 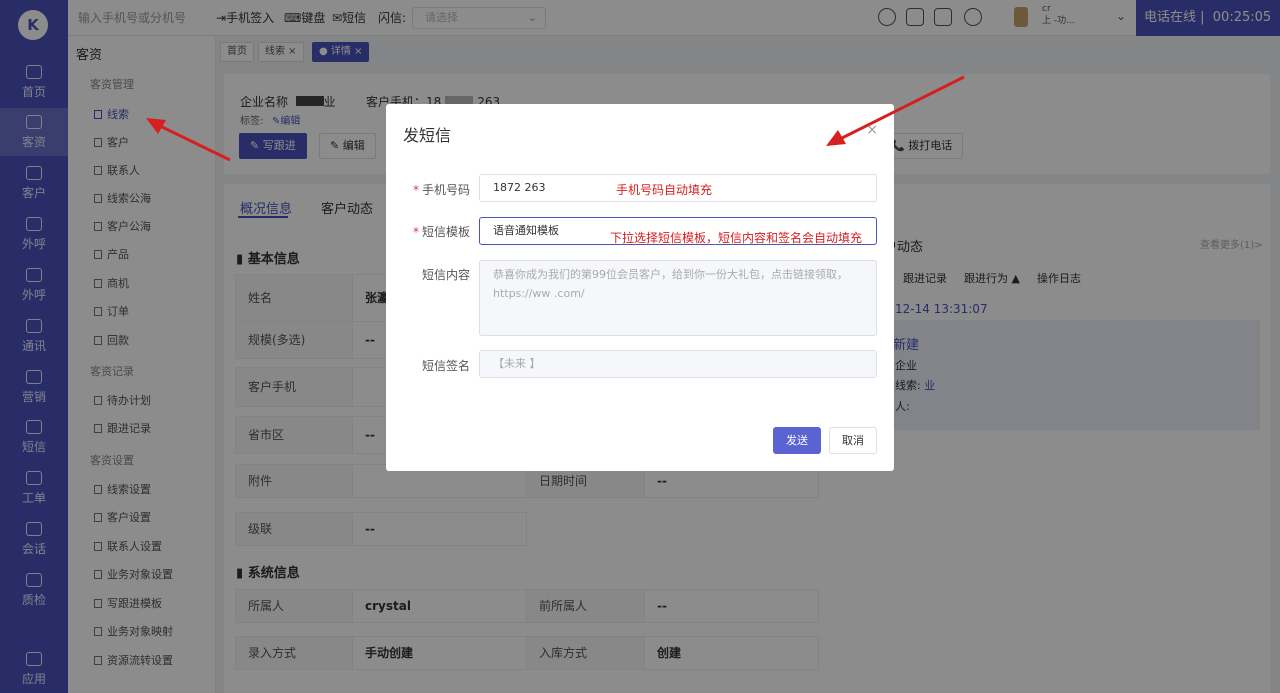 What do you see at coordinates (188, 140) in the screenshot?
I see `arrow-to-leads` at bounding box center [188, 140].